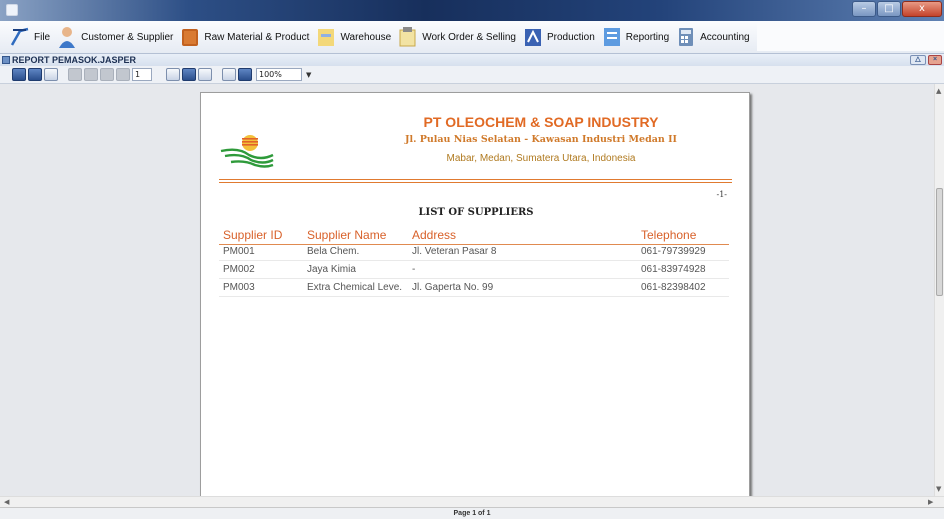 The width and height of the screenshot is (944, 519). I want to click on warehouse-icon, so click(326, 37).